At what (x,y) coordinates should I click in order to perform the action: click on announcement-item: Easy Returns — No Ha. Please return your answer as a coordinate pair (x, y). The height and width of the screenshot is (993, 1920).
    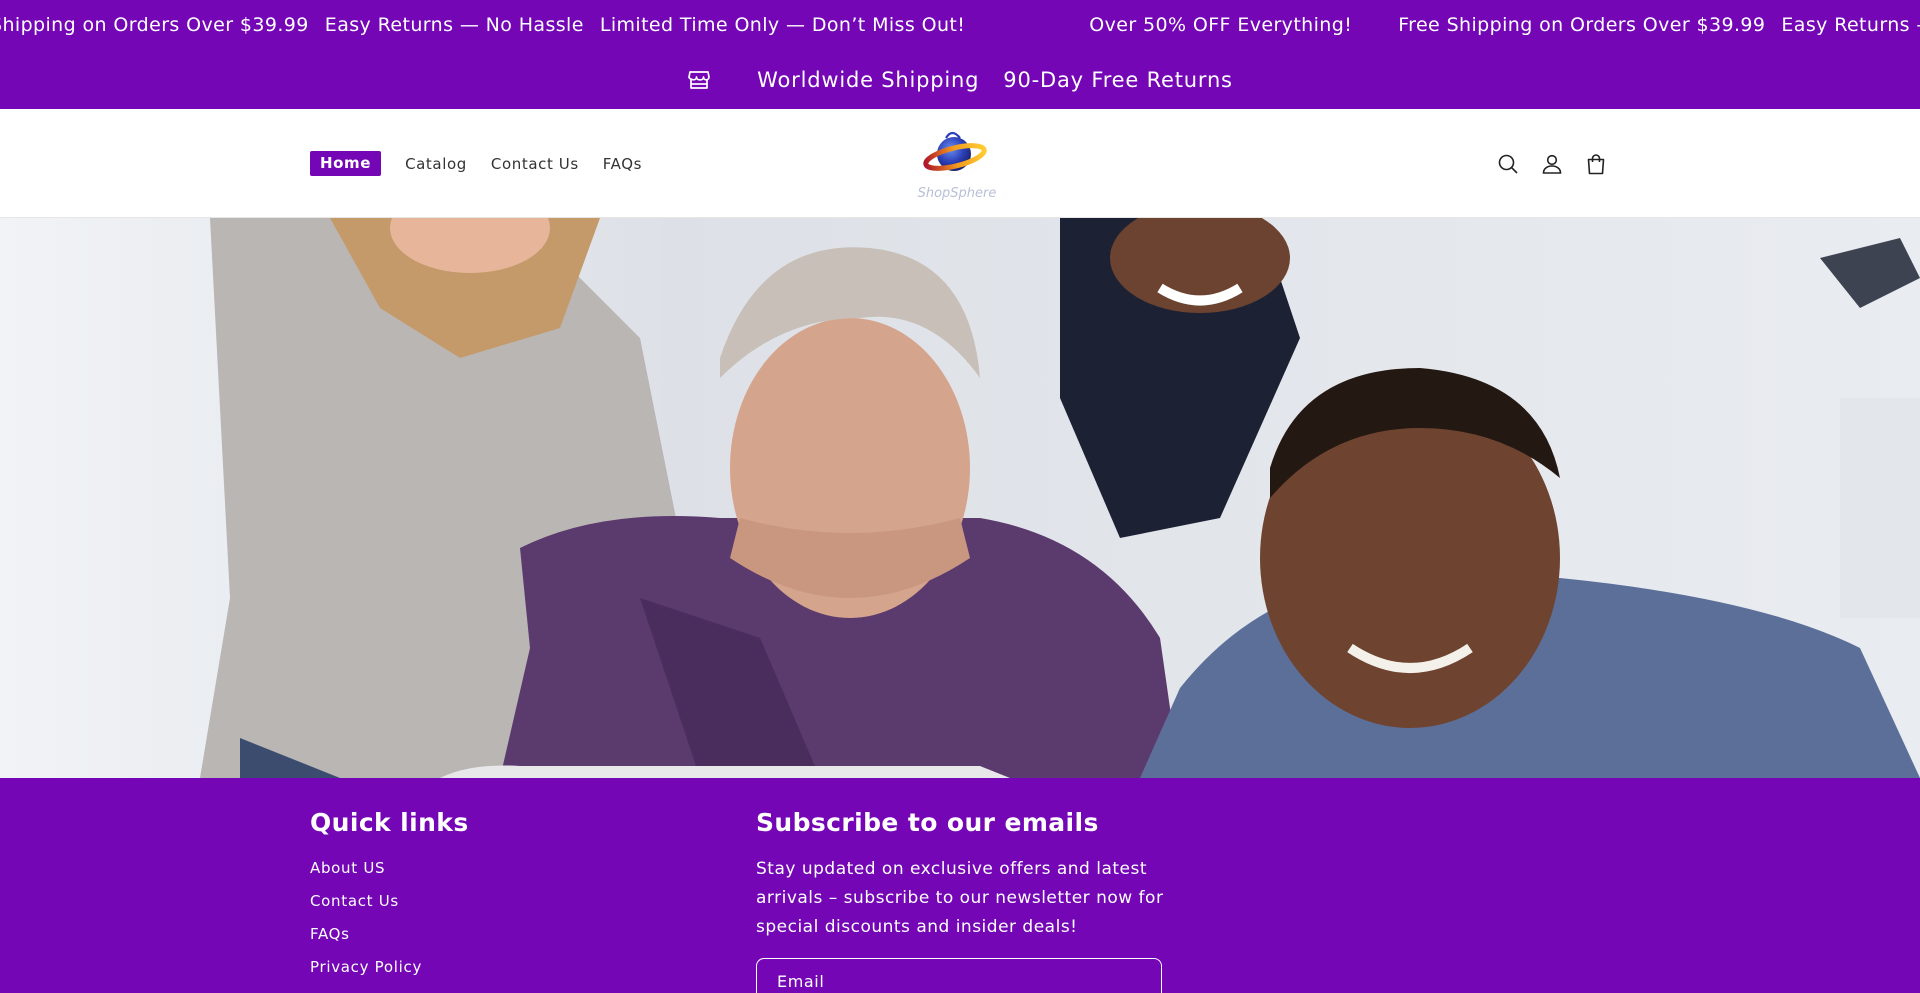
    Looking at the image, I should click on (1850, 25).